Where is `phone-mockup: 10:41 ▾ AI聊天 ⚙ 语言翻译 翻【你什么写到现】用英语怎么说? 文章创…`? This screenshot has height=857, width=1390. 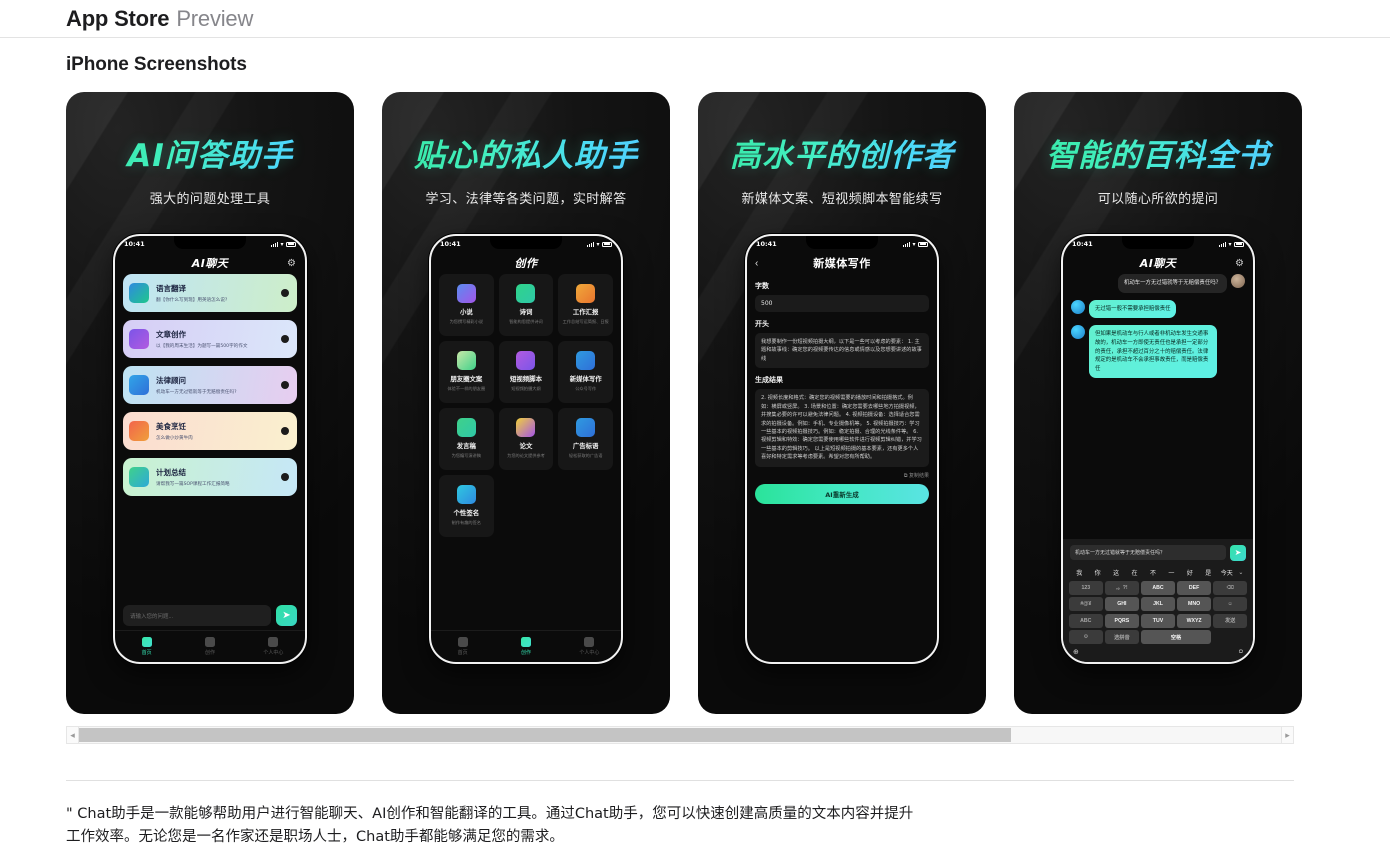
phone-mockup: 10:41 ▾ AI聊天 ⚙ 语言翻译 翻【你什么写到现】用英语怎么说? 文章创… is located at coordinates (210, 449).